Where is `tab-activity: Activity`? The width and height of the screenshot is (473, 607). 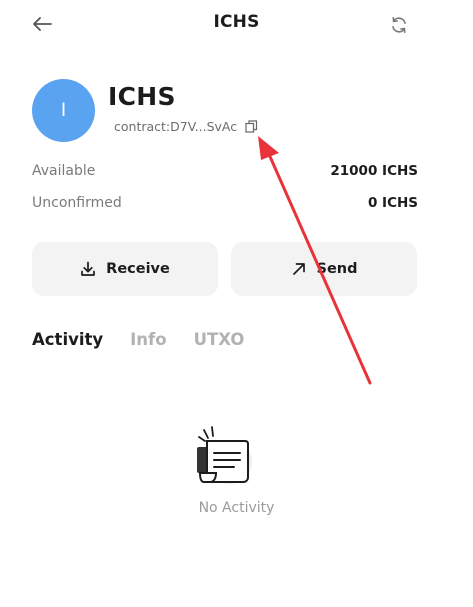
tab-activity: Activity is located at coordinates (67, 339).